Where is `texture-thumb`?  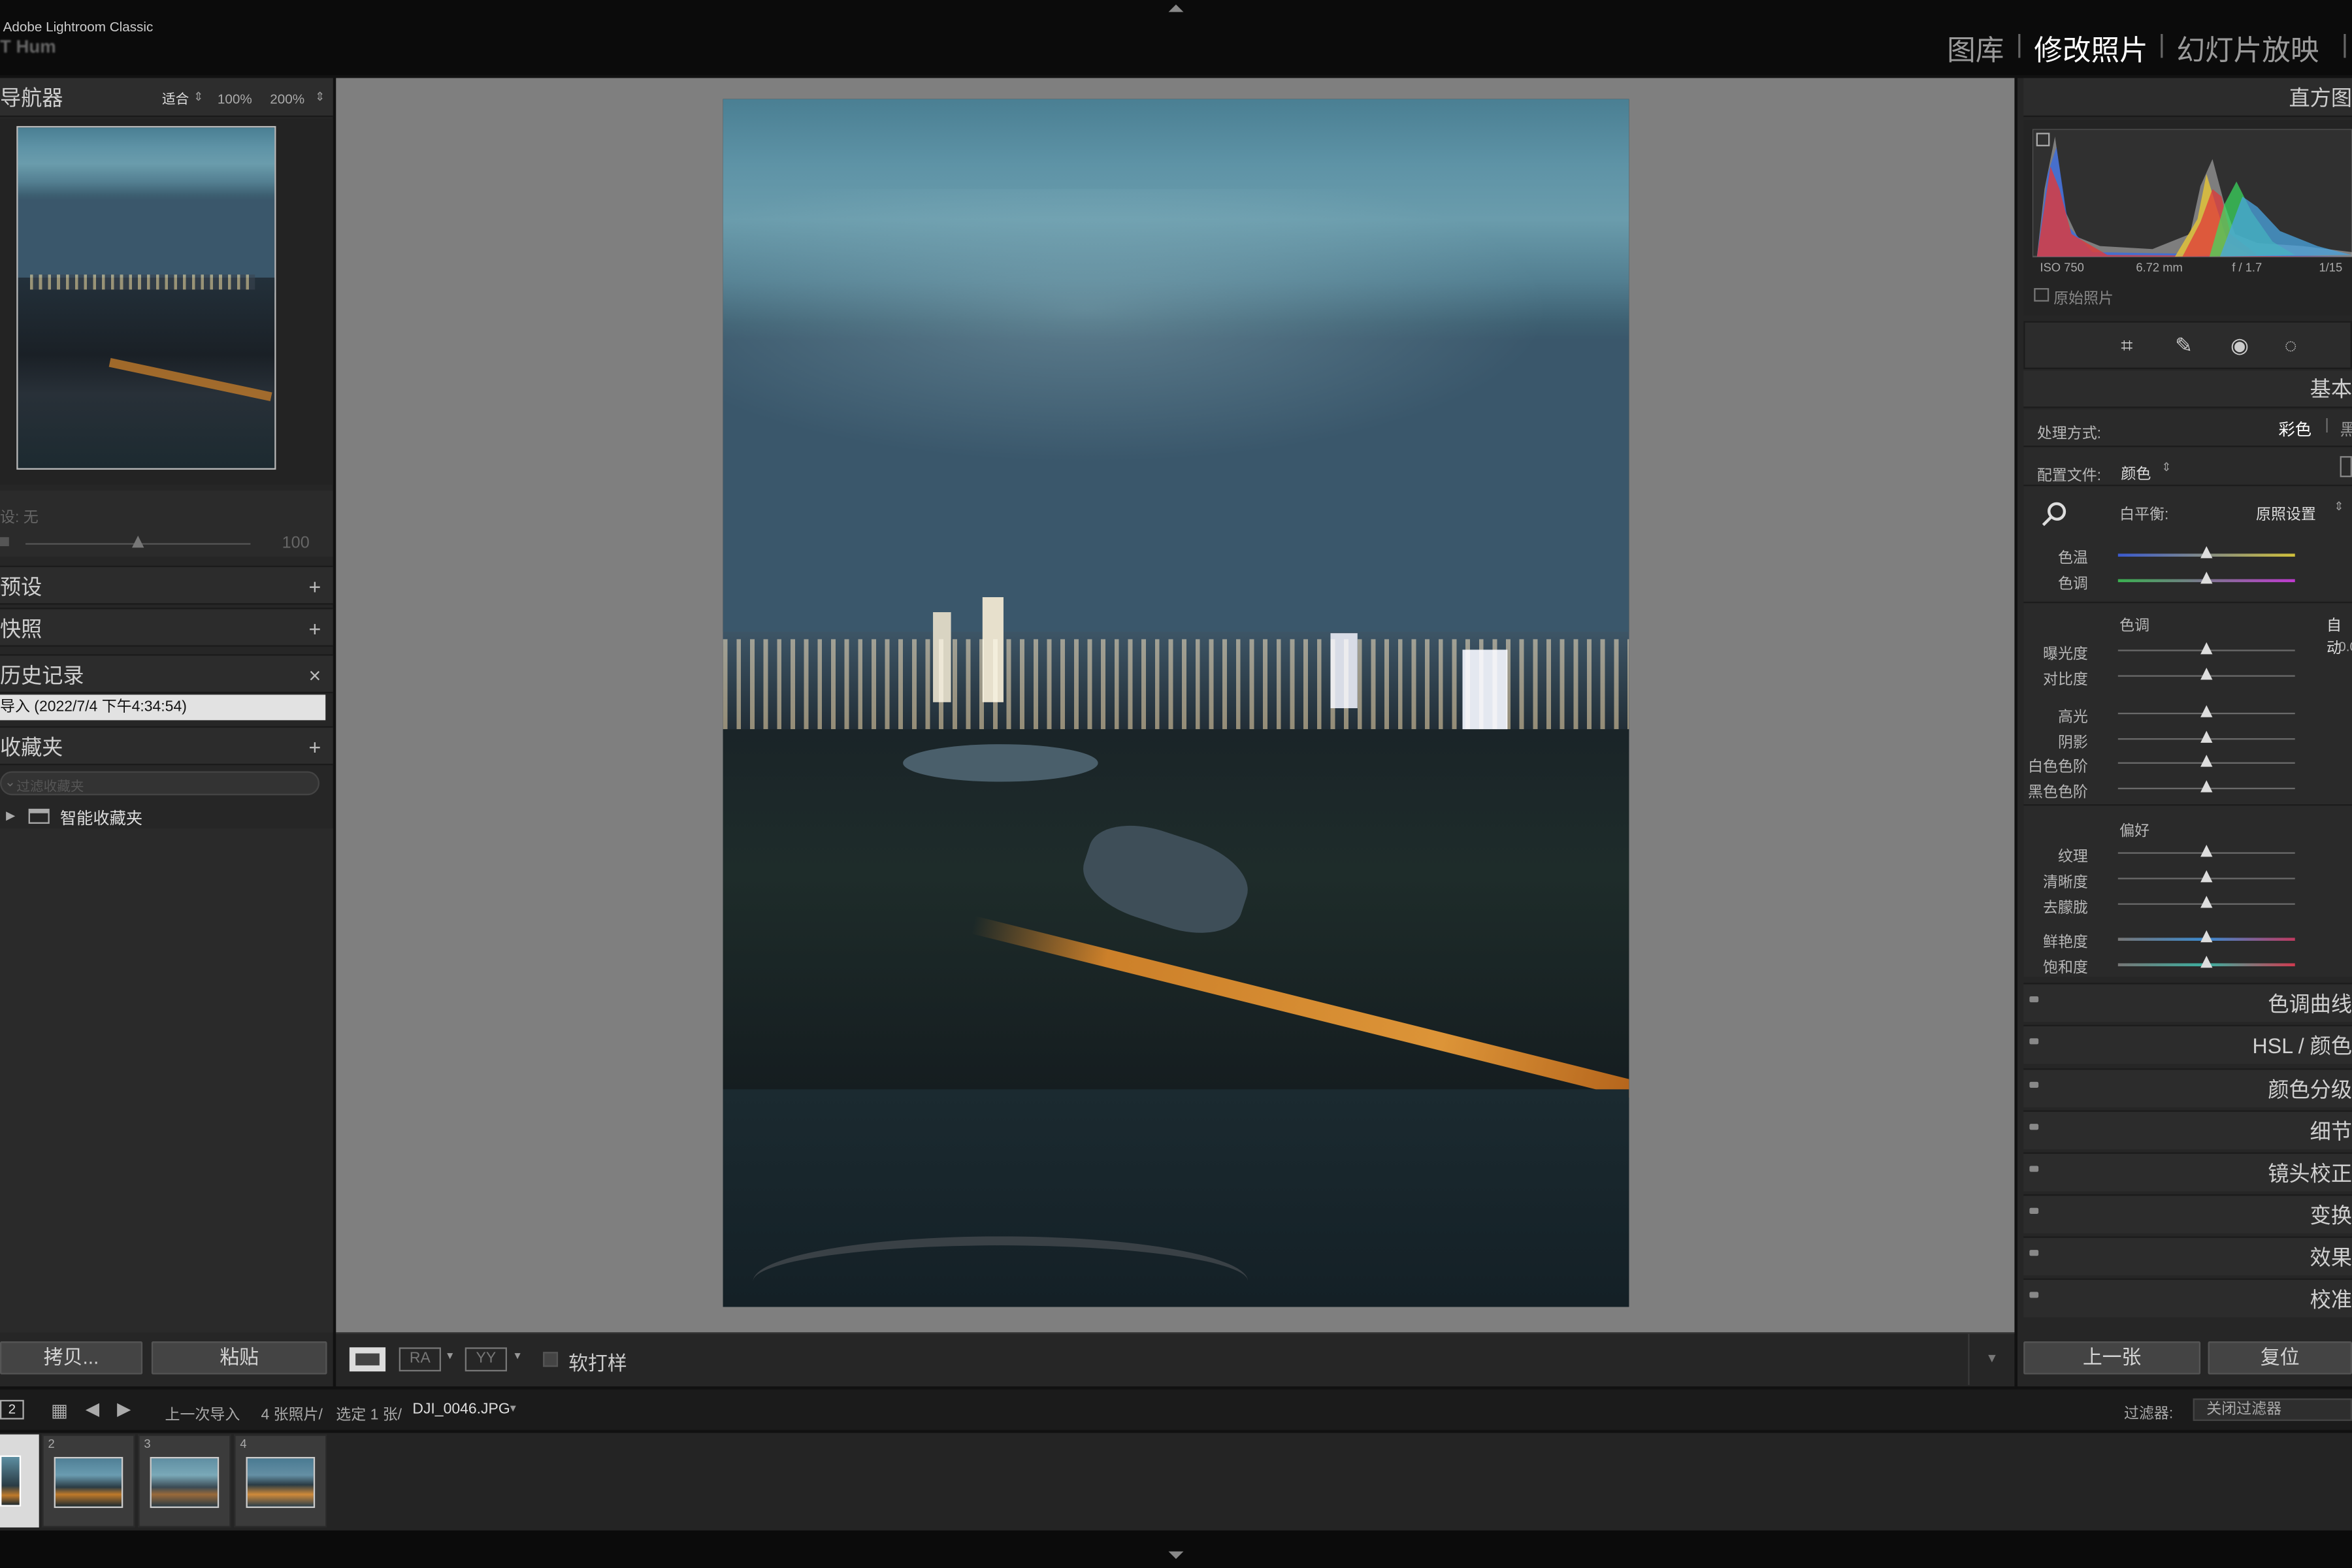
texture-thumb is located at coordinates (2206, 850).